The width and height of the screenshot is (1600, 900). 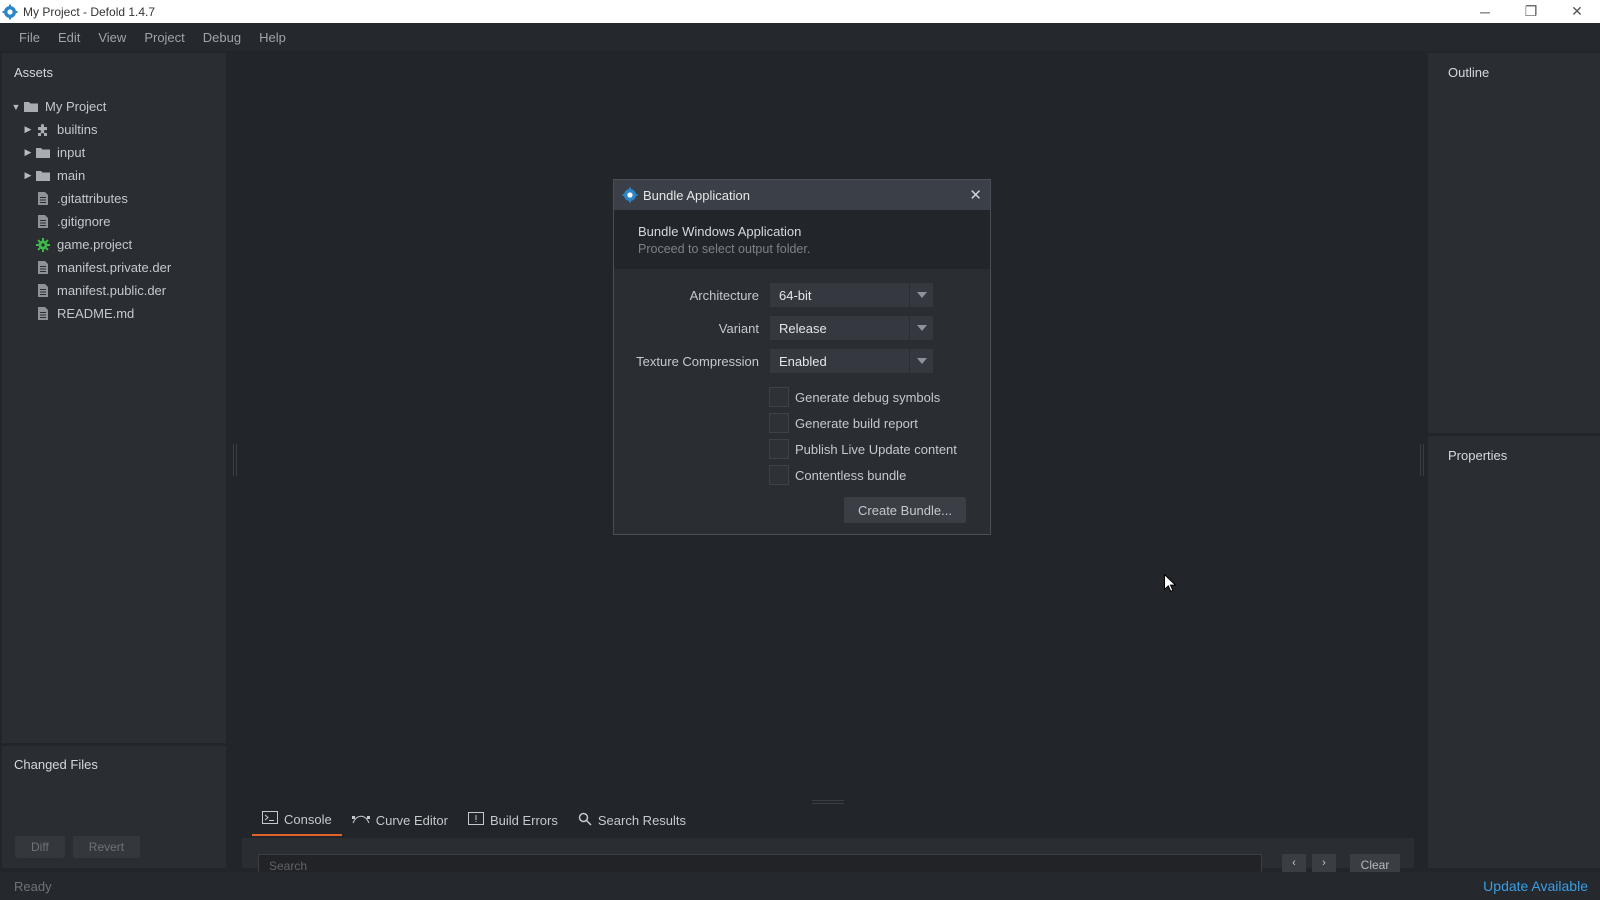 I want to click on checkbox-label: Contentless bundle, so click(x=851, y=475).